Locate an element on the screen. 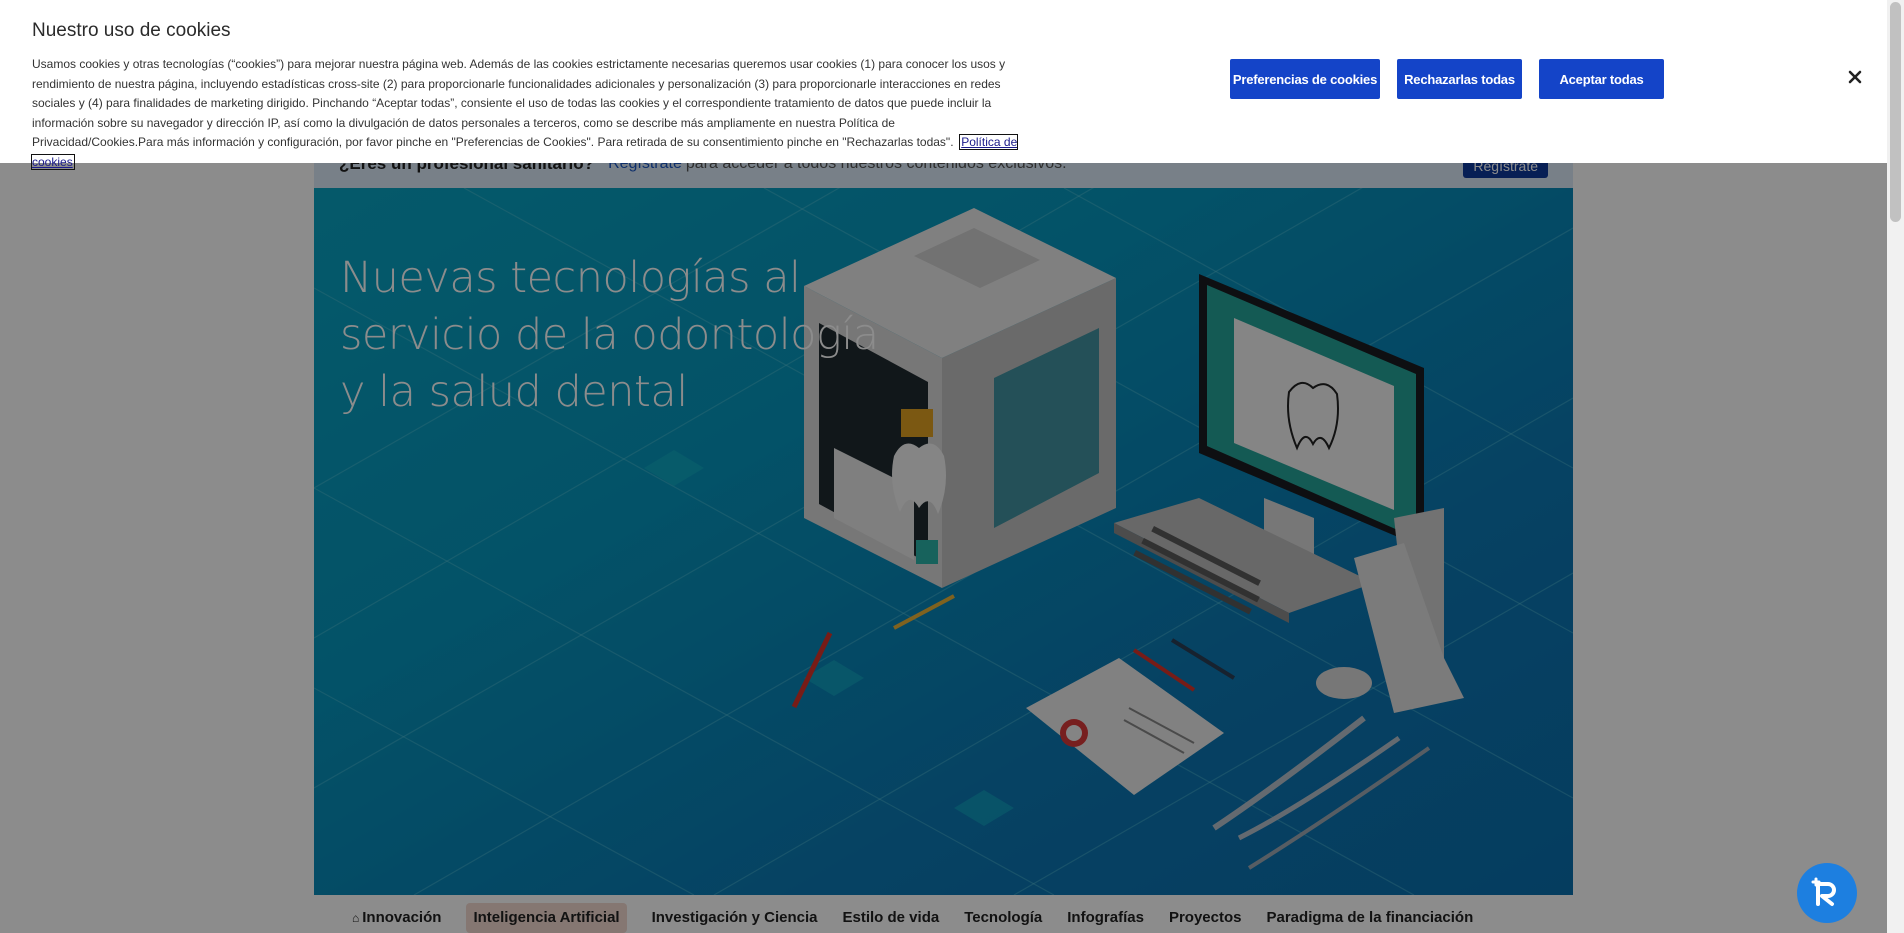 The height and width of the screenshot is (933, 1904). chat-assistant-button is located at coordinates (1827, 893).